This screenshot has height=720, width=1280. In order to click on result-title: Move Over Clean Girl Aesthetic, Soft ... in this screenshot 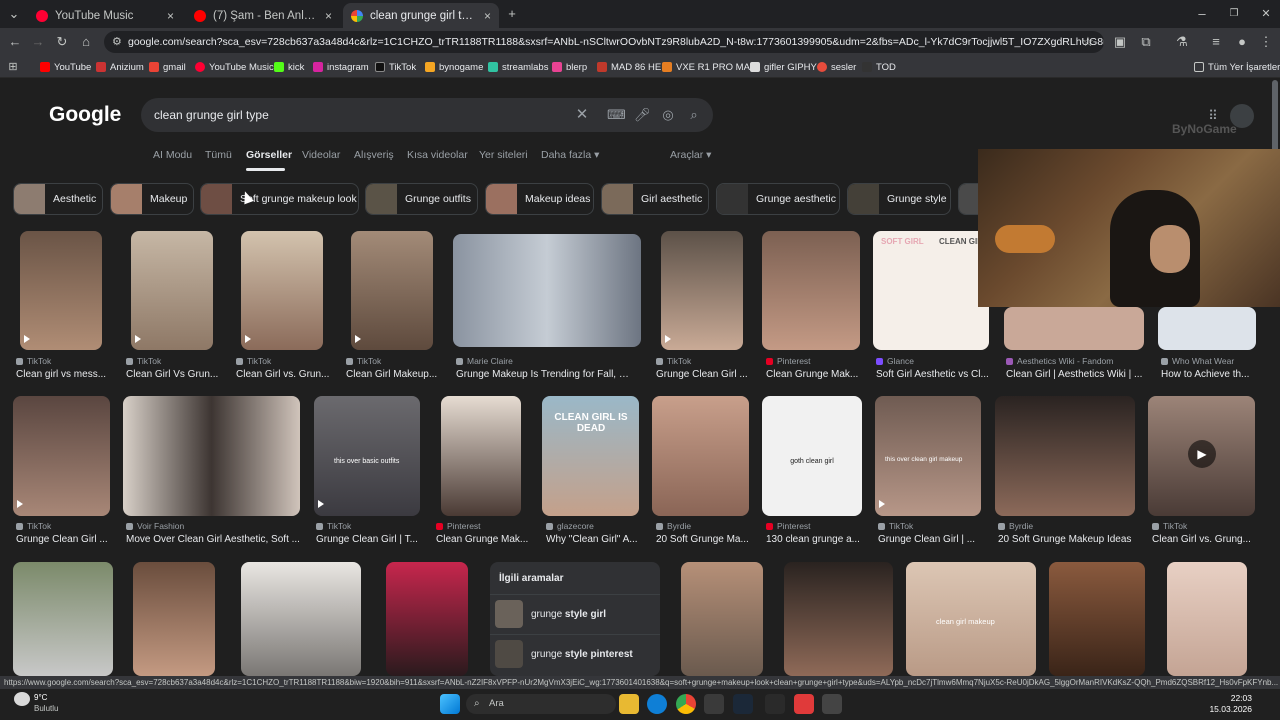, I will do `click(216, 539)`.